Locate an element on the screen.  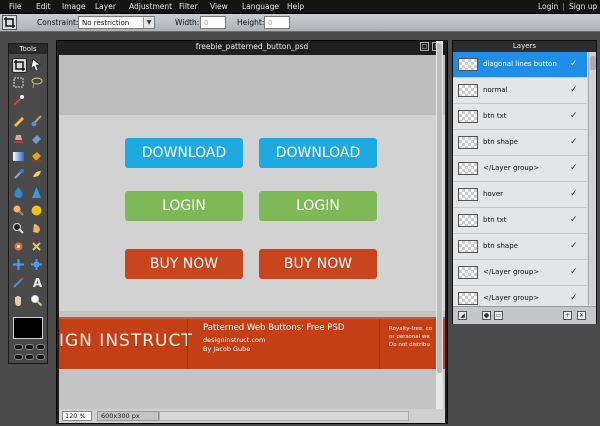
image-size: 600x300 px is located at coordinates (128, 416).